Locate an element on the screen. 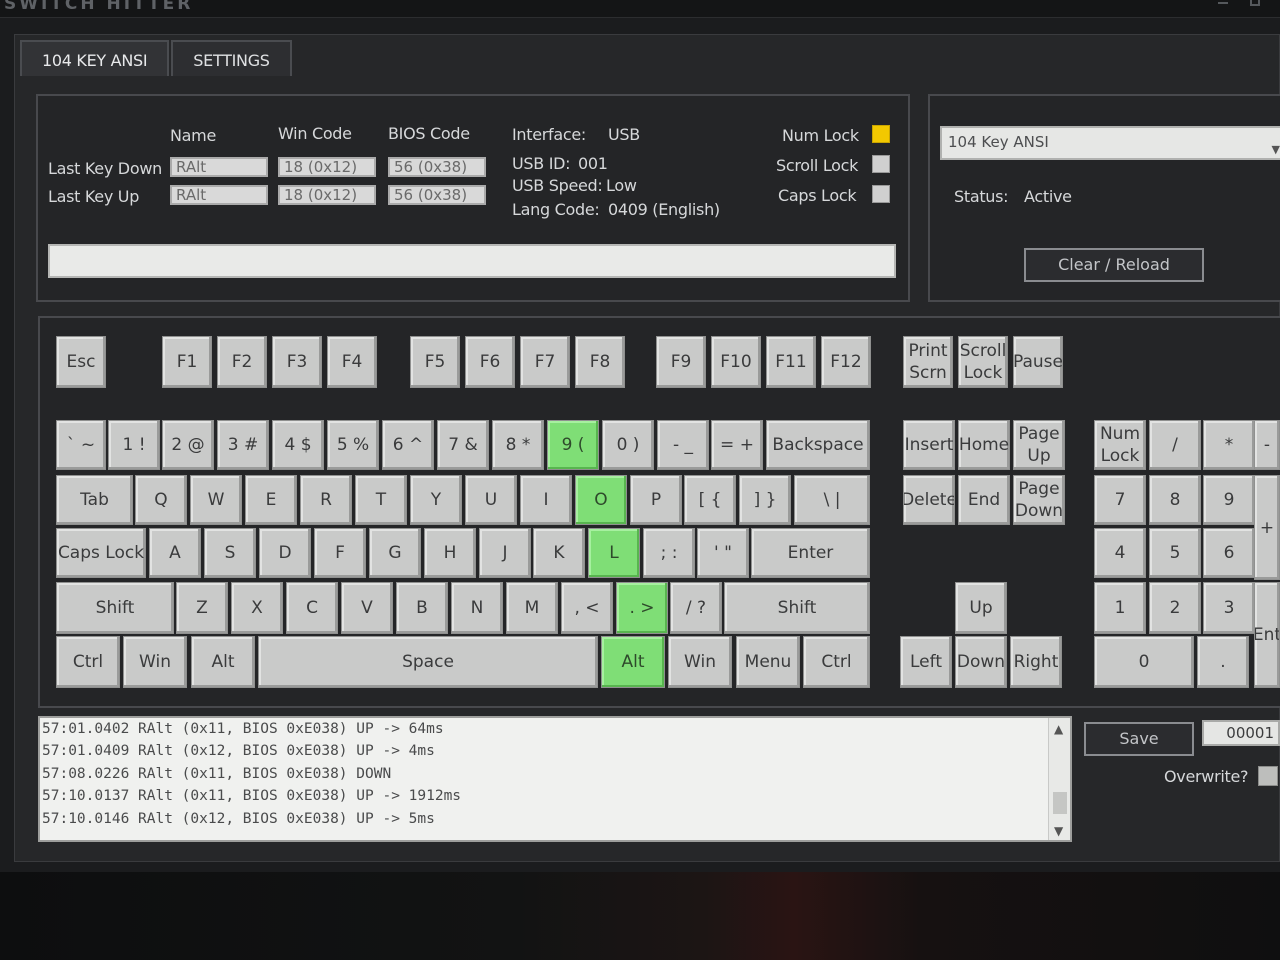 The height and width of the screenshot is (960, 1280). key-left-ctrl: Ctrl is located at coordinates (88, 662).